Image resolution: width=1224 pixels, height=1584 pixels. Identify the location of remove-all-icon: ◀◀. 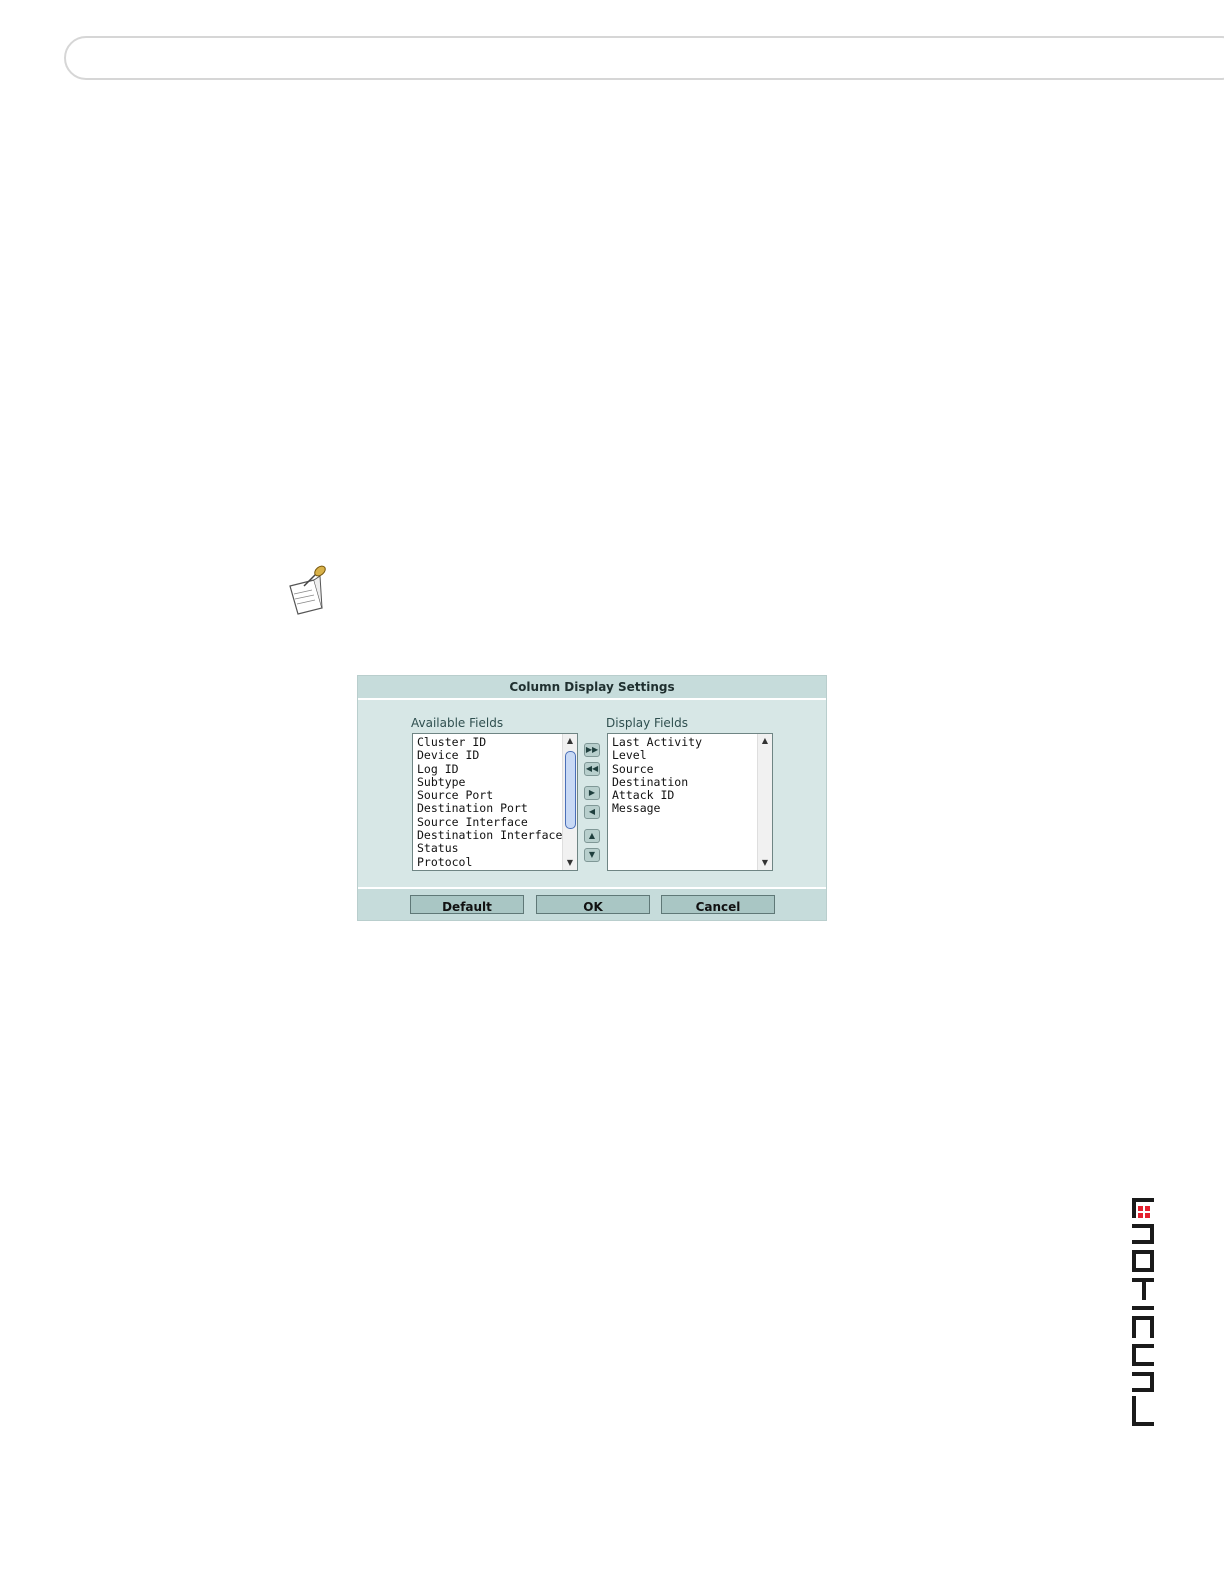
(592, 769).